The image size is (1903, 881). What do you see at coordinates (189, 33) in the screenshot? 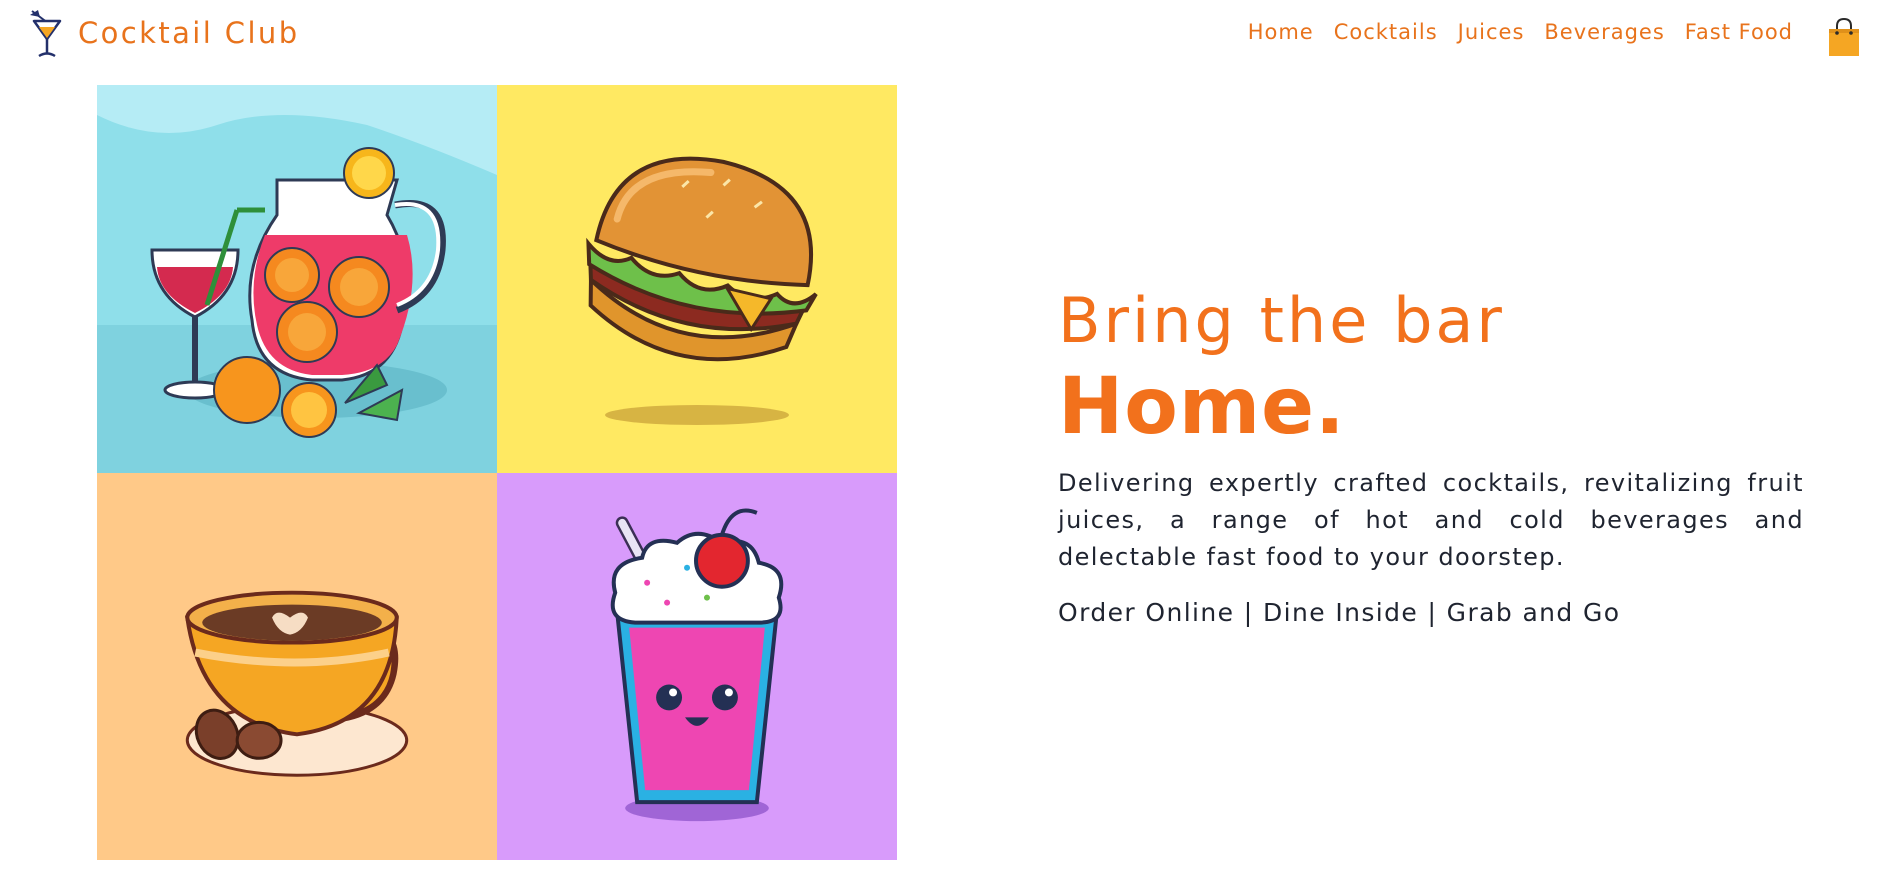
I see `brand-name: Cocktail Club` at bounding box center [189, 33].